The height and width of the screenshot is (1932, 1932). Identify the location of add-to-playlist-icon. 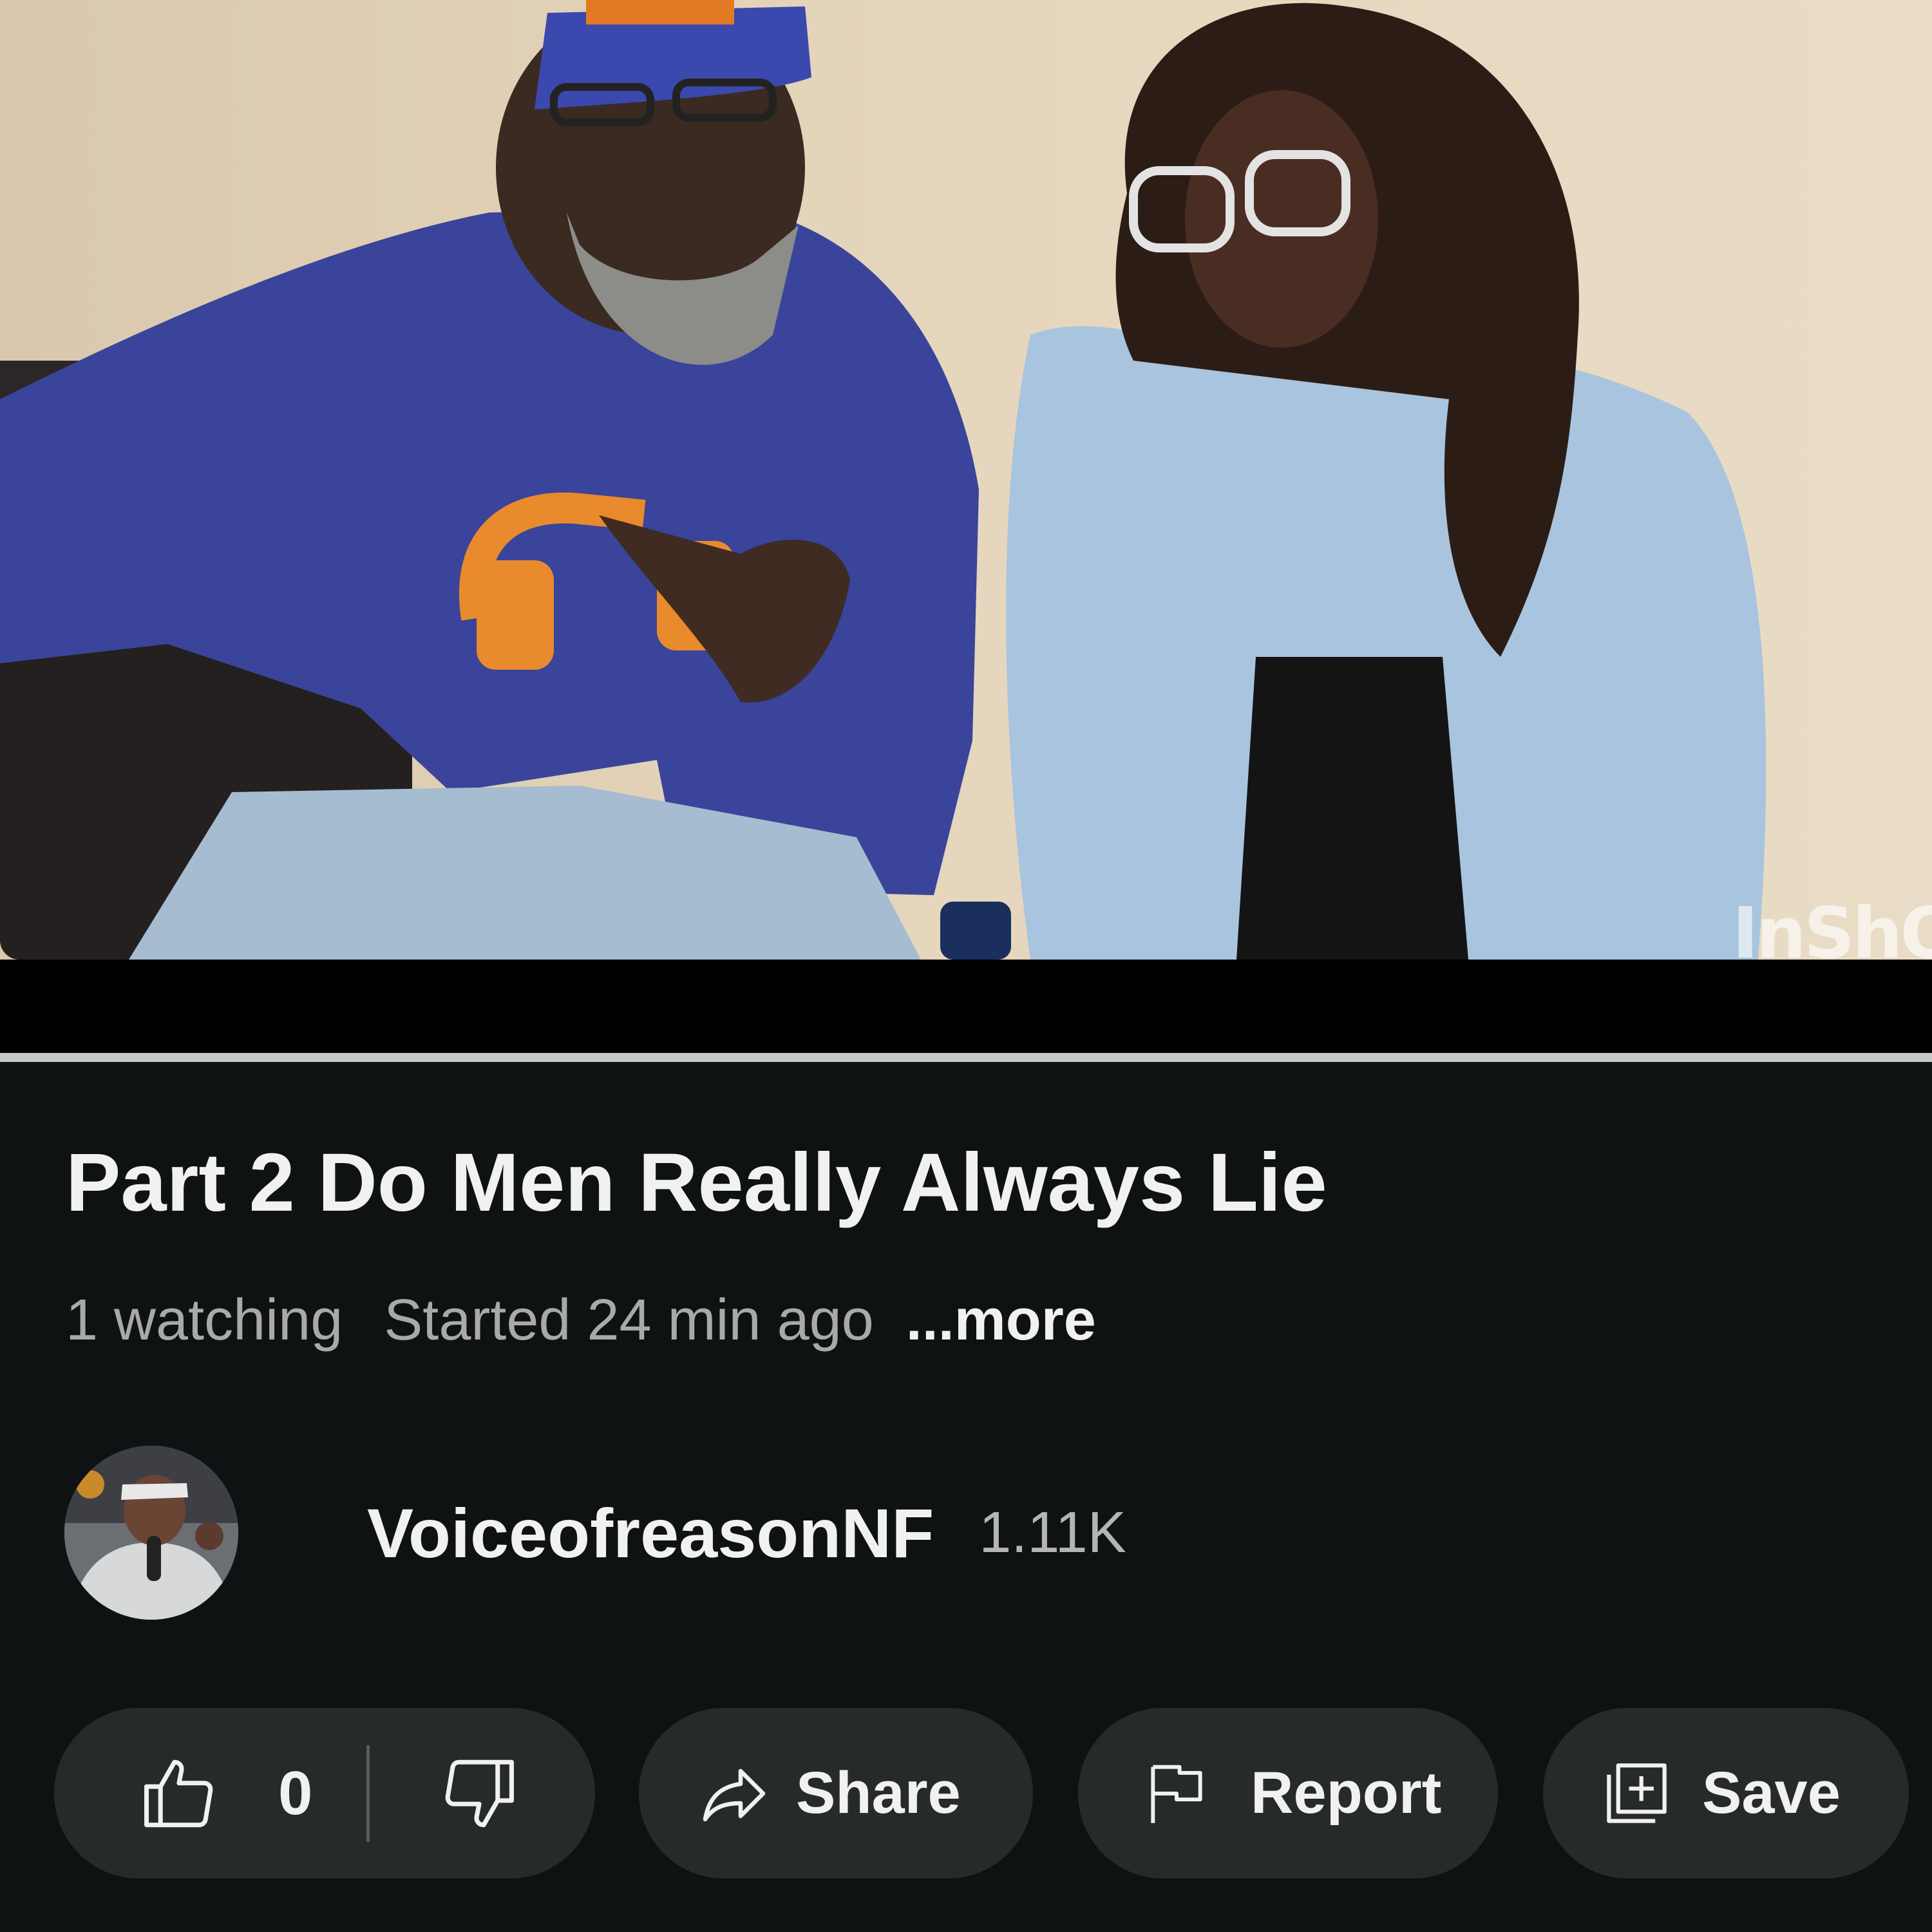
(1637, 1793).